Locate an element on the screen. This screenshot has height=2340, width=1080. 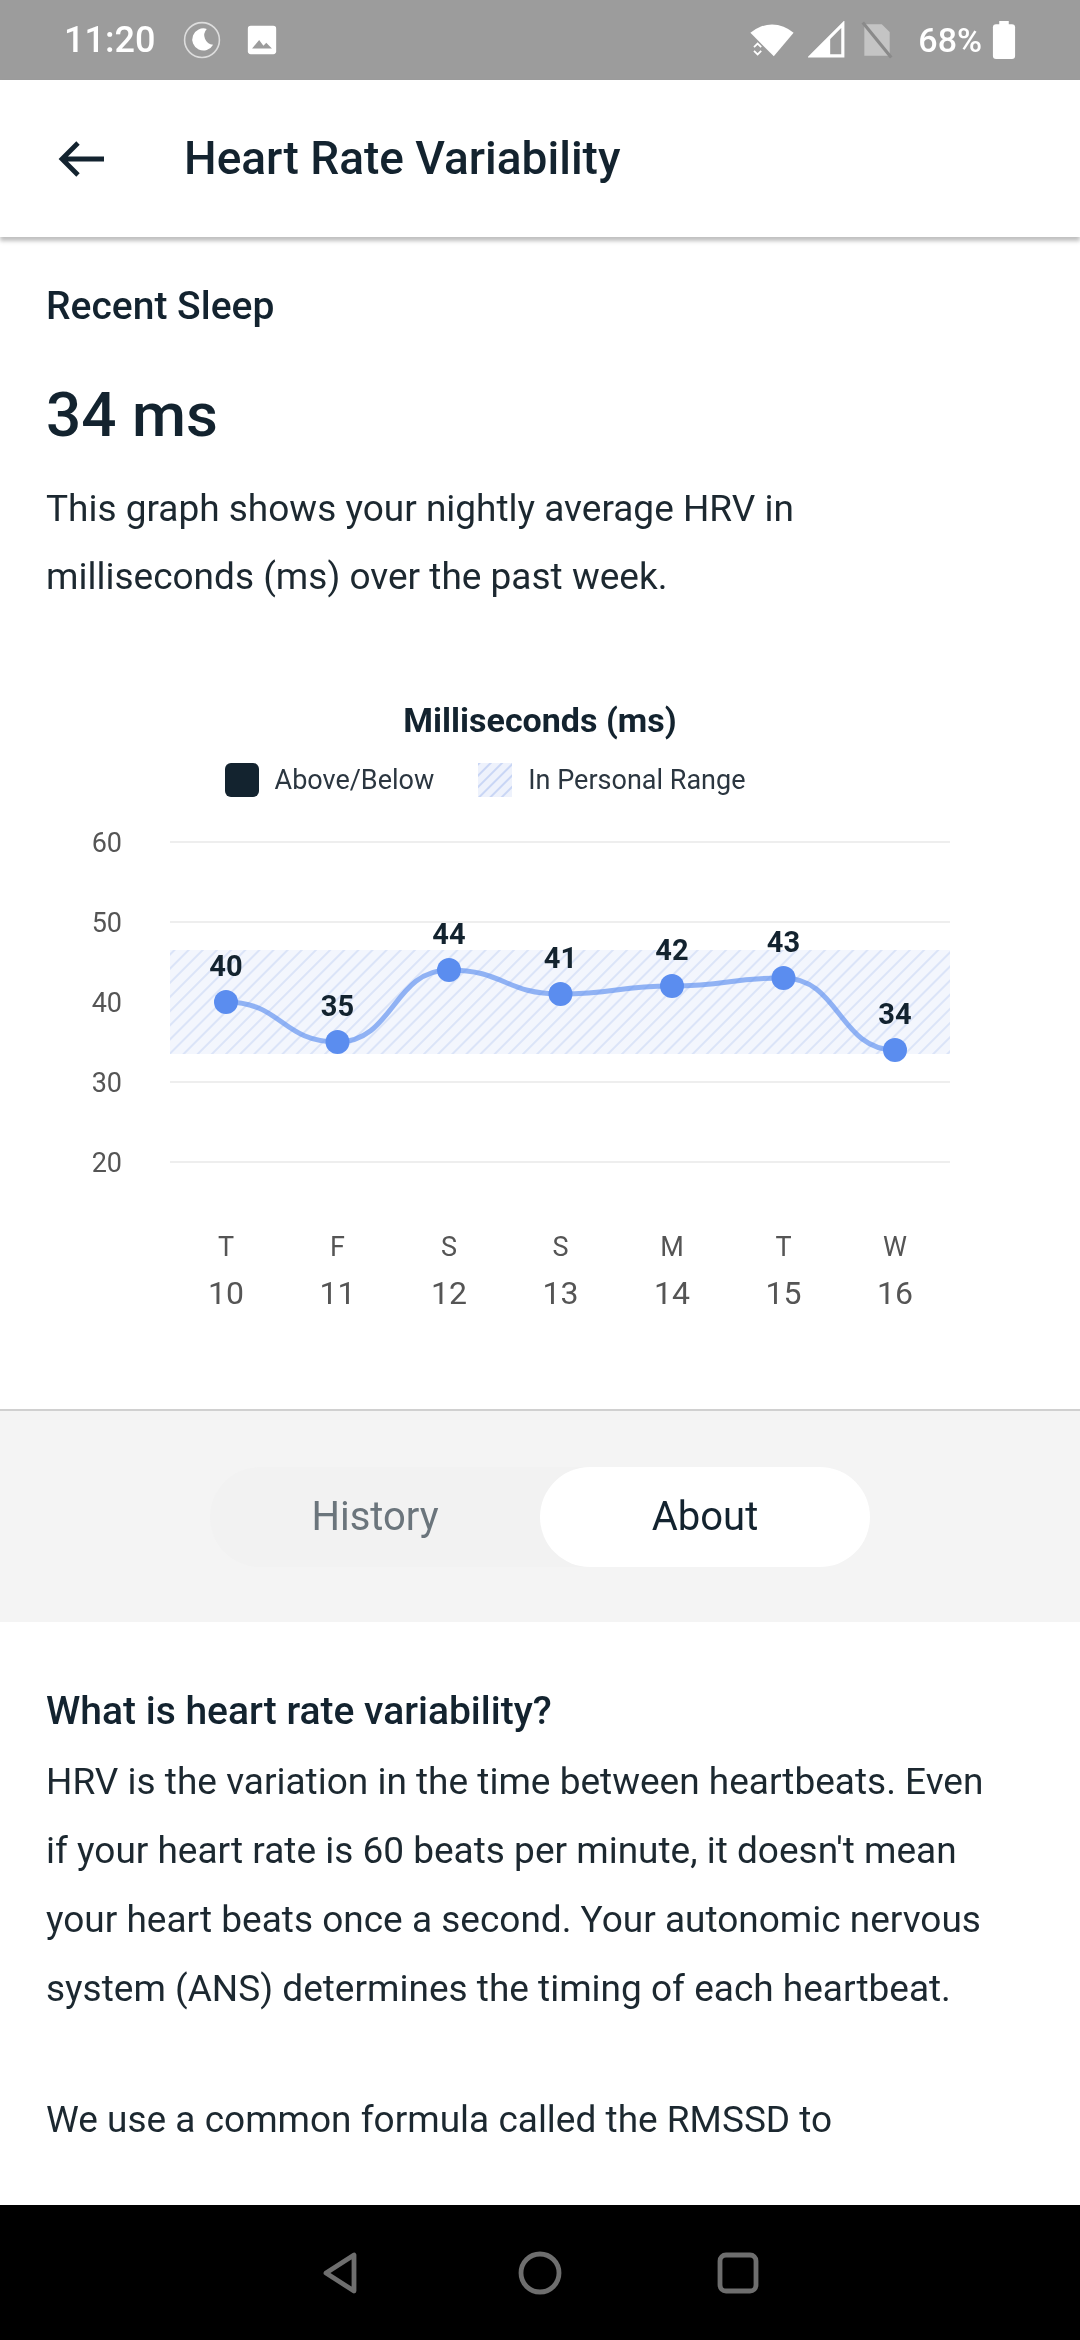
x-axis-date: 14 is located at coordinates (672, 1293).